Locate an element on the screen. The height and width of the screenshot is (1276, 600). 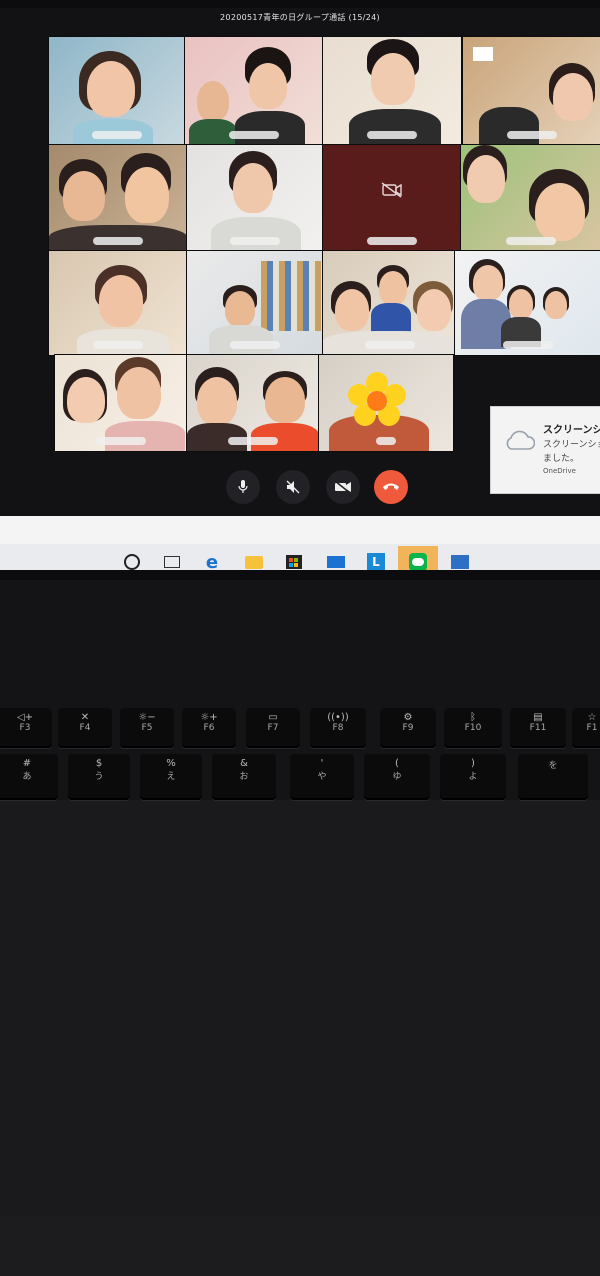
taskbar: e L is located at coordinates (300, 557).